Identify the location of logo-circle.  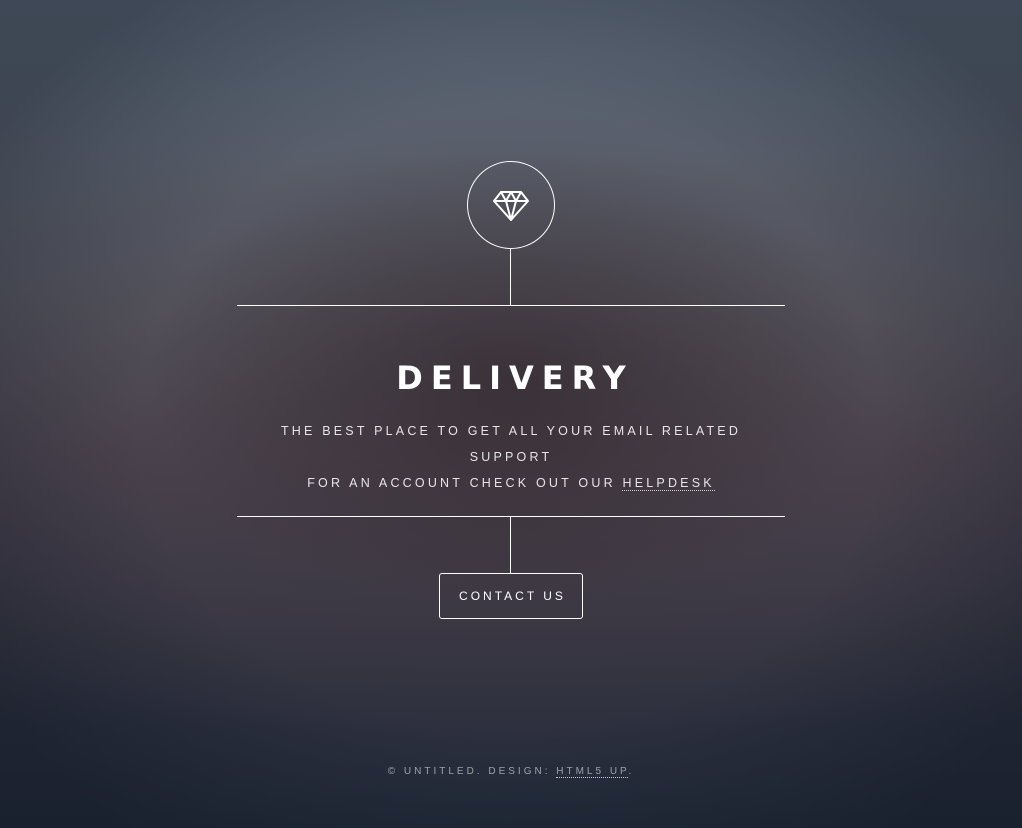
(511, 205).